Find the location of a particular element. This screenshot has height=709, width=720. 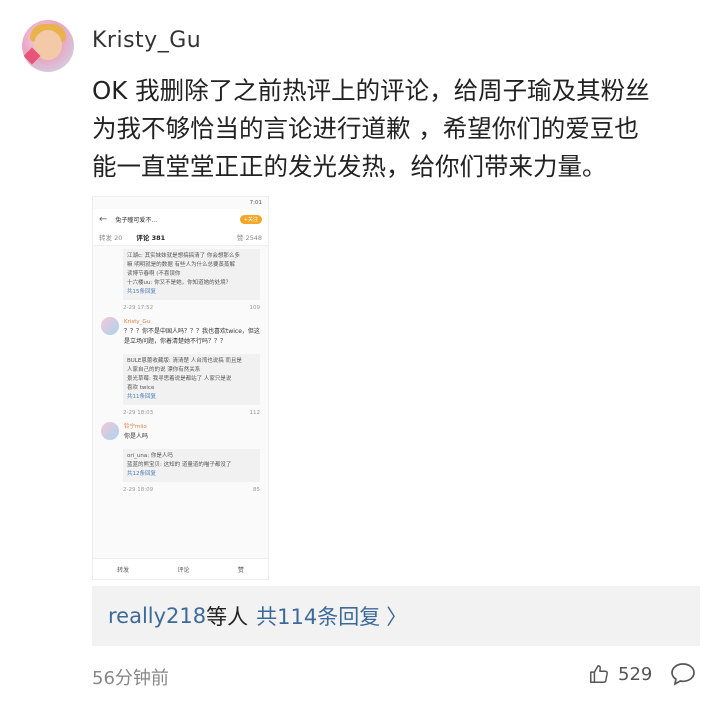

chevron-right-icon: 〉 is located at coordinates (397, 617).